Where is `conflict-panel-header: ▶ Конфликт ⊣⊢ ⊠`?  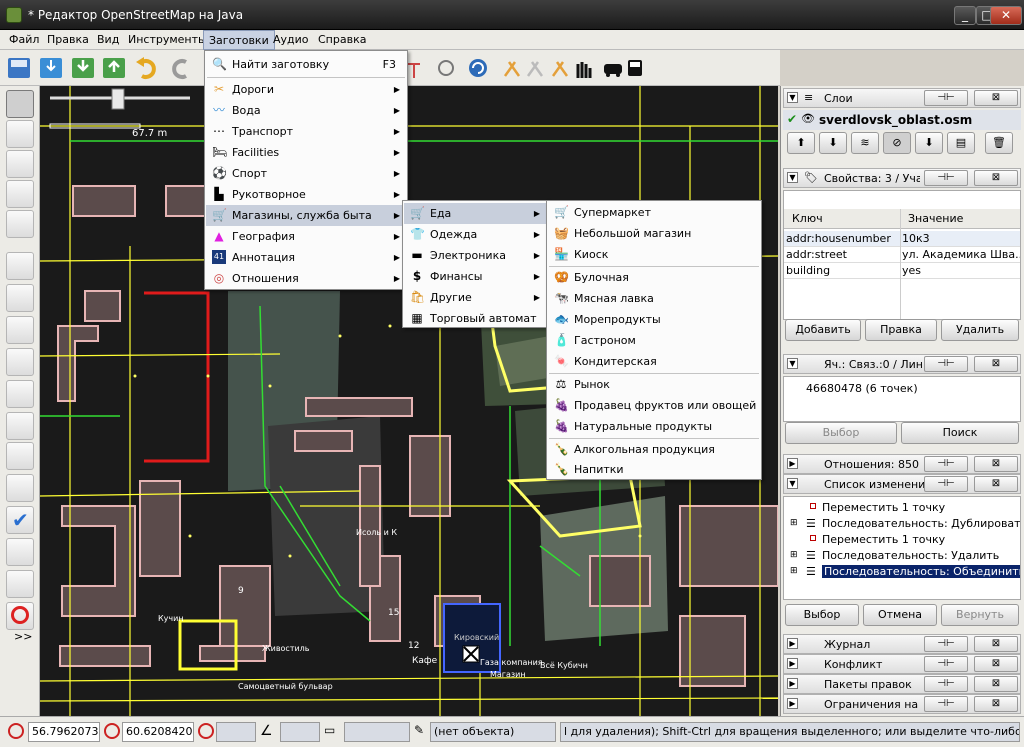 conflict-panel-header: ▶ Конфликт ⊣⊢ ⊠ is located at coordinates (902, 664).